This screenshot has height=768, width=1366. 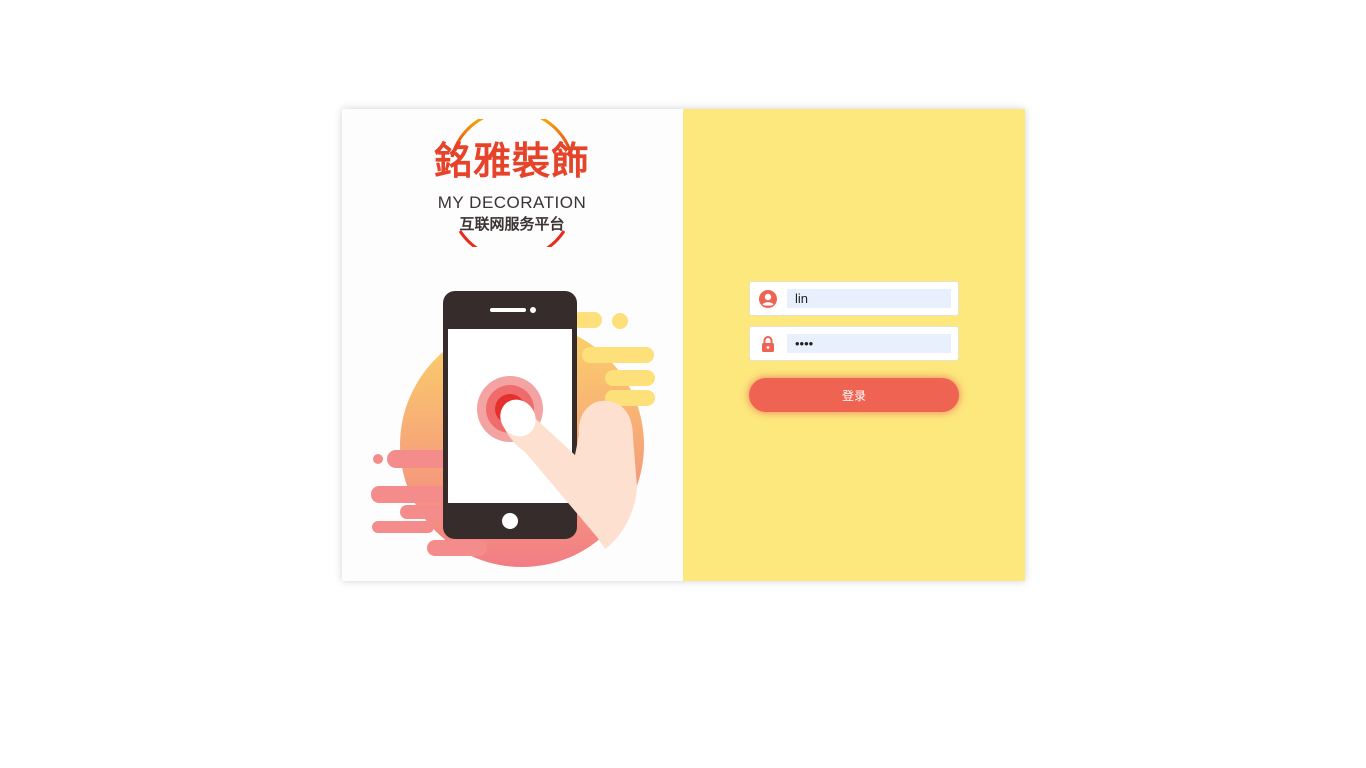 I want to click on login-button: 登录, so click(x=854, y=395).